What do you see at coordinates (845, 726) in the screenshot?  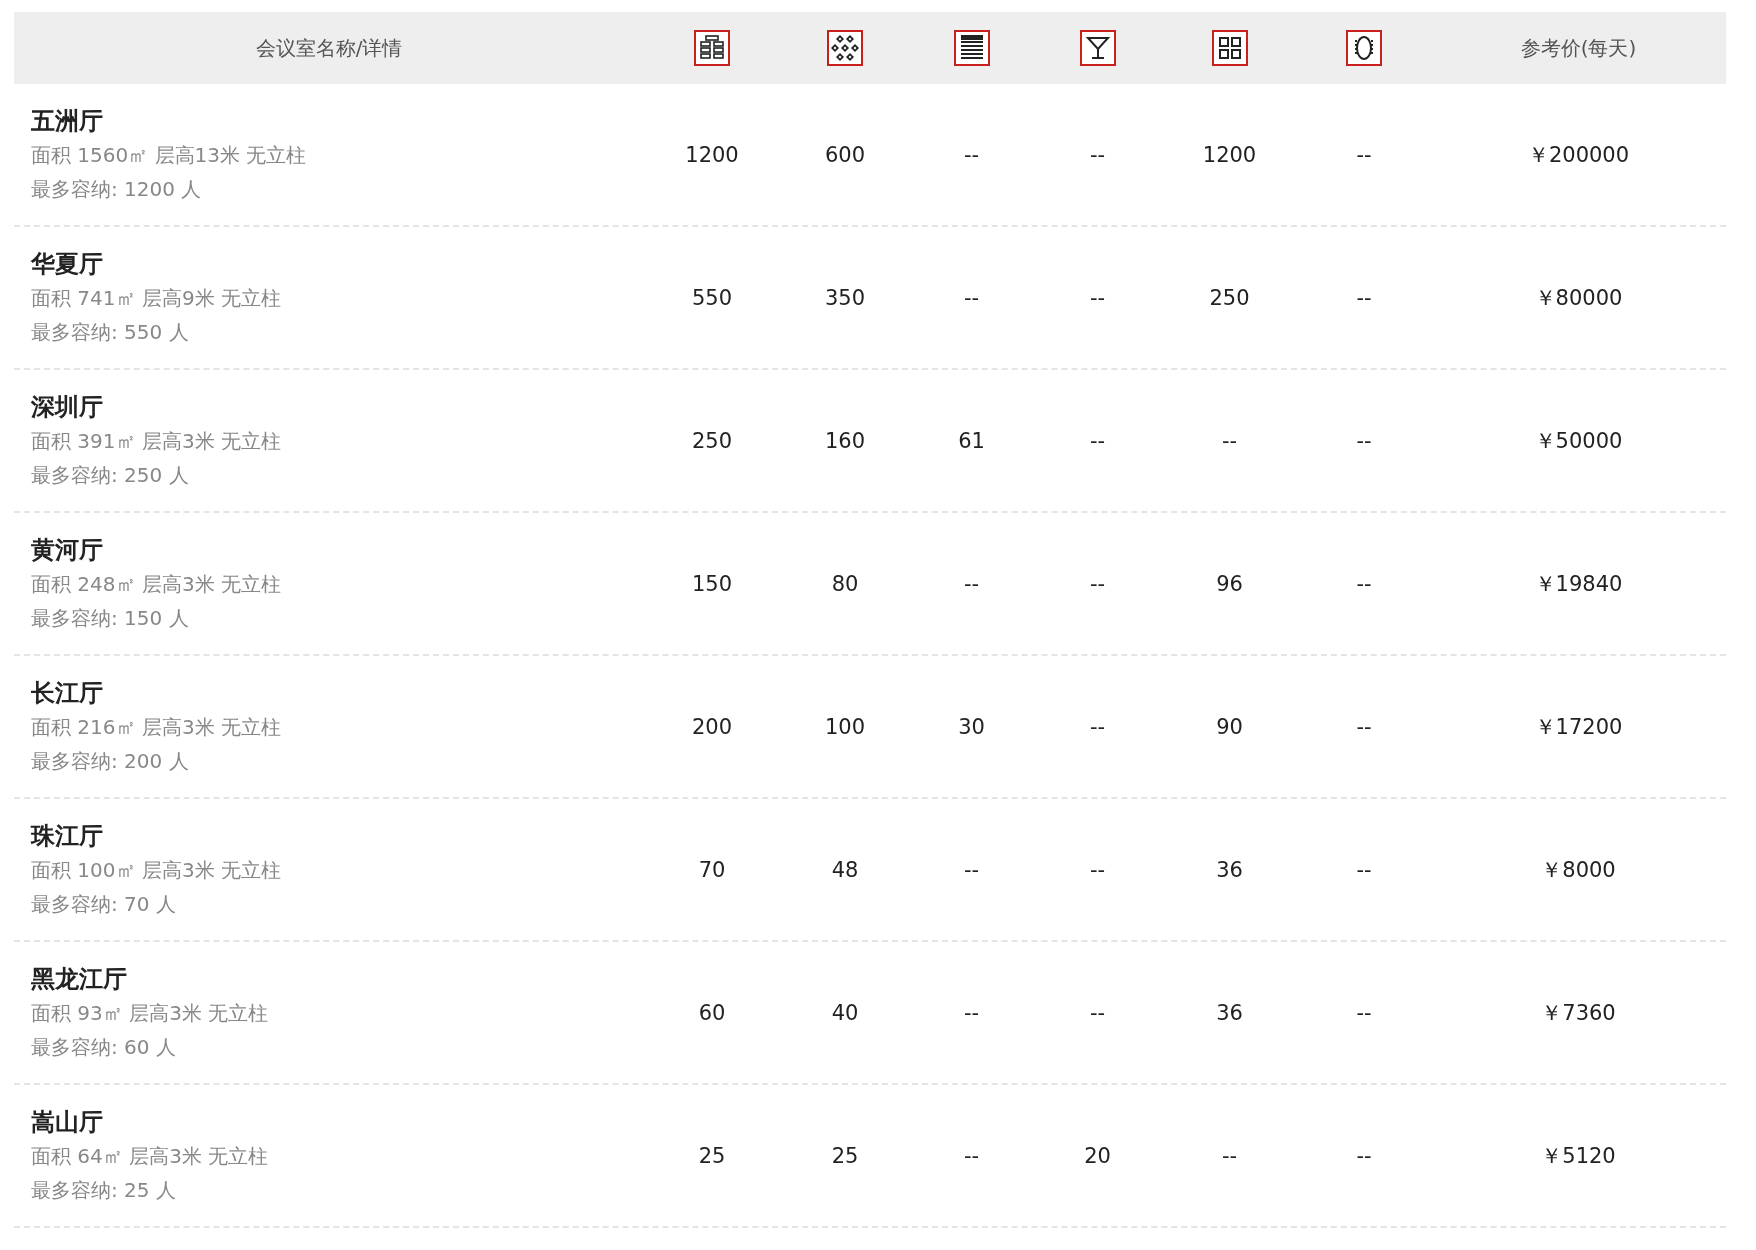 I see `table-cell-text: 100` at bounding box center [845, 726].